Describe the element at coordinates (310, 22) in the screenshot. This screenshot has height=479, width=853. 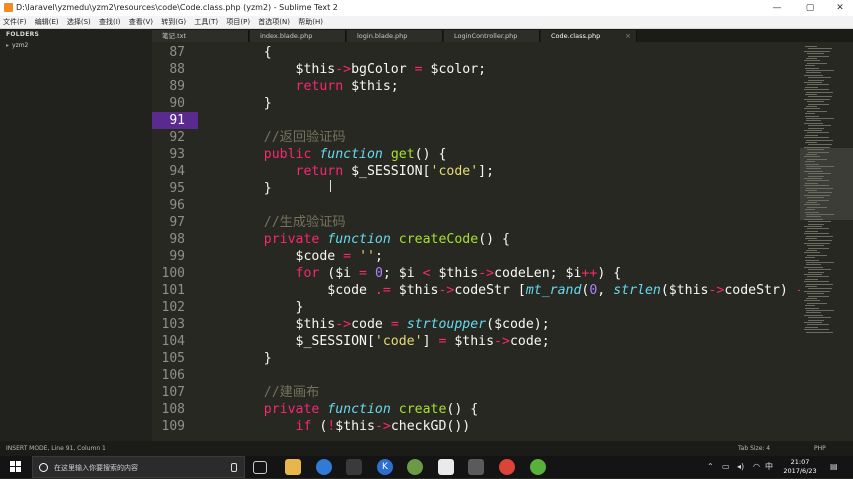
I see `menu-help: 帮助(H)` at that location.